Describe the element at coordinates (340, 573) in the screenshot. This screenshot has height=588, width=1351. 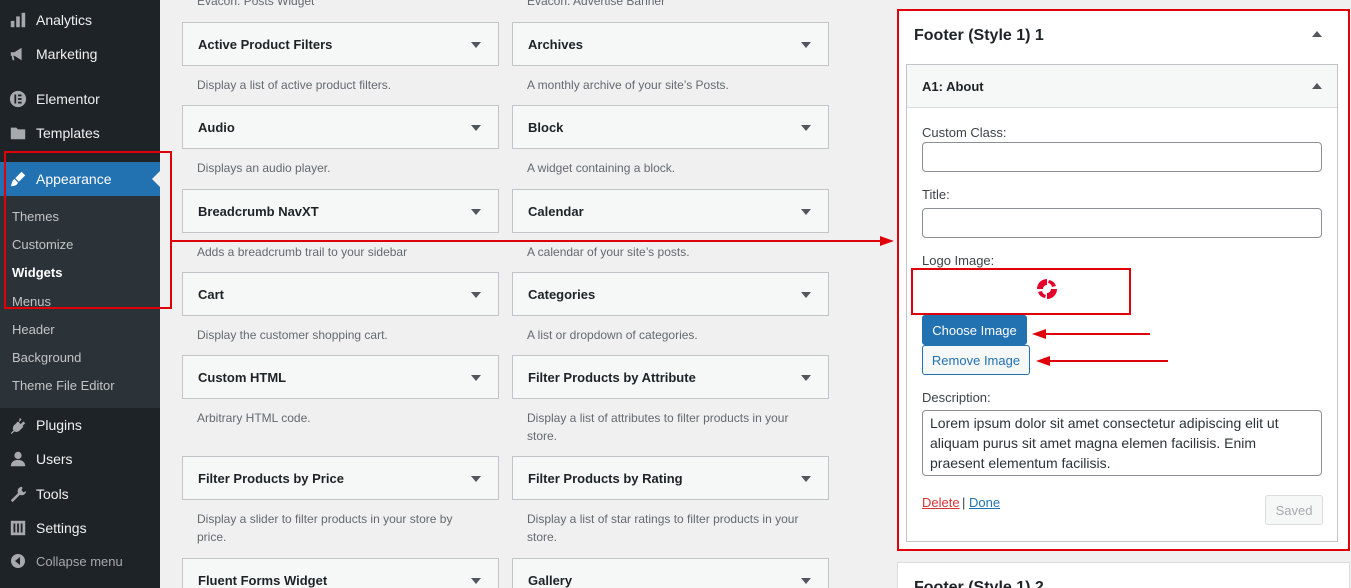
I see `widget-fluent-forms: Fluent Forms Widget` at that location.